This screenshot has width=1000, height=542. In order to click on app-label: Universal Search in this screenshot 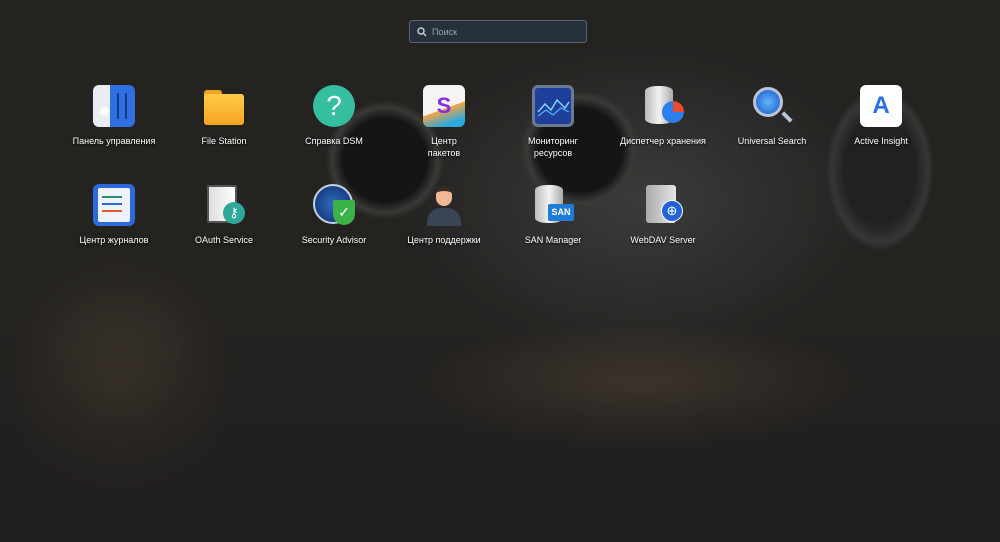, I will do `click(772, 141)`.